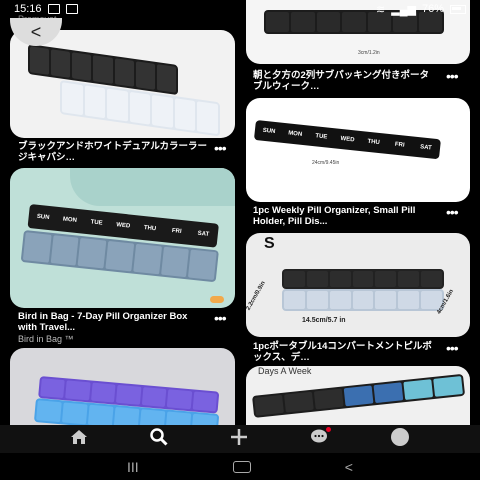 Image resolution: width=480 pixels, height=480 pixels. I want to click on avatar, so click(399, 436).